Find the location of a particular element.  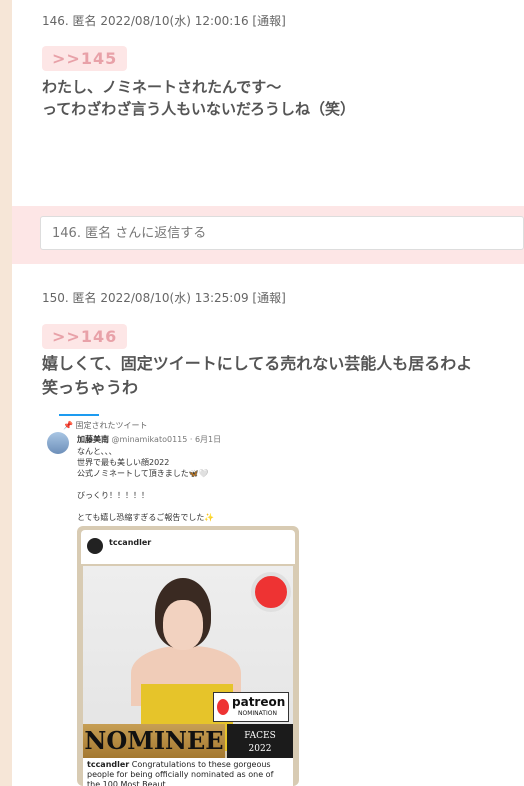

tweet-line: 世界で最も美しい顔2022 is located at coordinates (123, 462).